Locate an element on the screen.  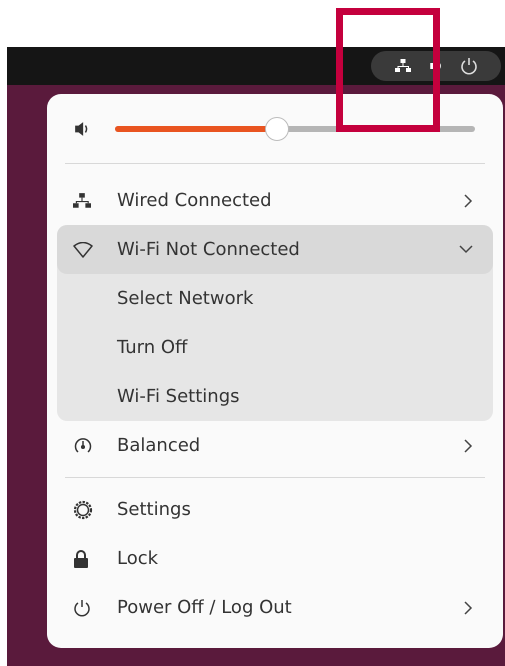
lock-icon is located at coordinates (81, 558).